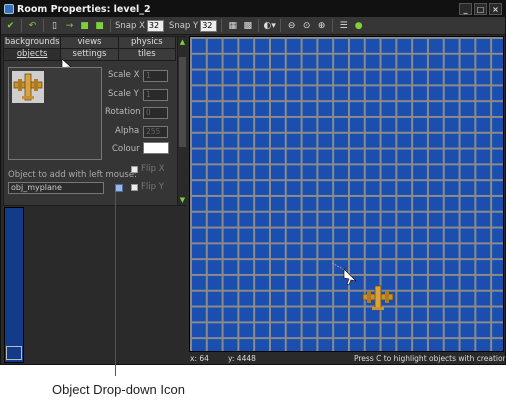 The image size is (506, 400). I want to click on clear-room-icon: ▯, so click(54, 25).